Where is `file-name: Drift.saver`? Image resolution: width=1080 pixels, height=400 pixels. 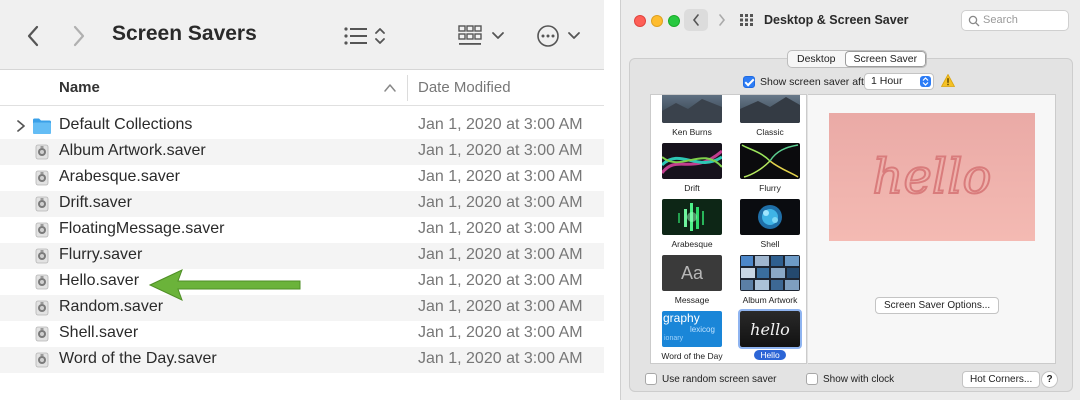
file-name: Drift.saver is located at coordinates (95, 202).